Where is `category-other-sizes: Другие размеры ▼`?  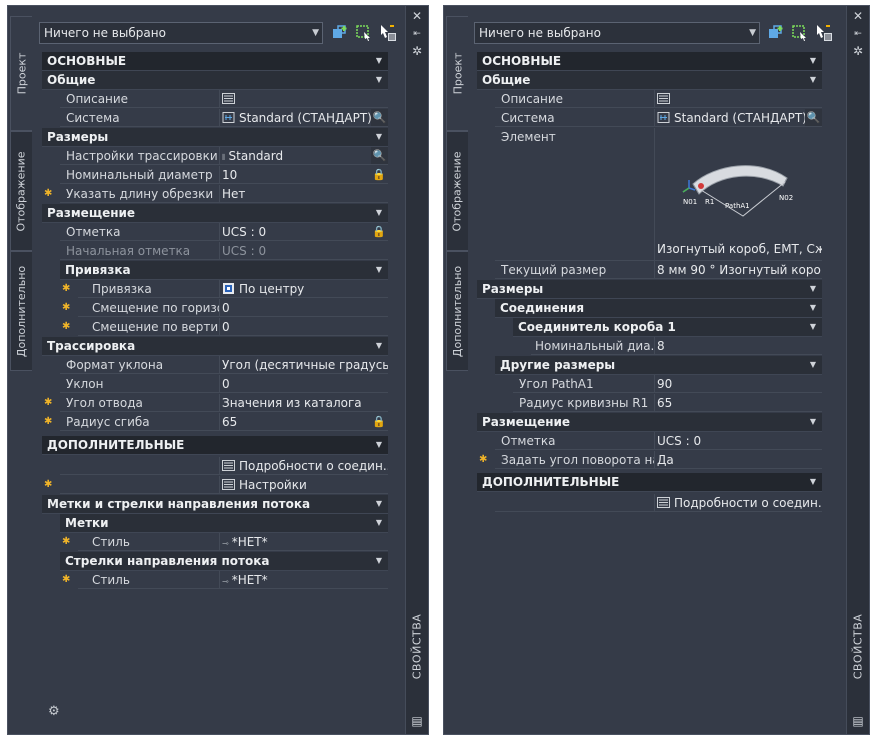 category-other-sizes: Другие размеры ▼ is located at coordinates (658, 365).